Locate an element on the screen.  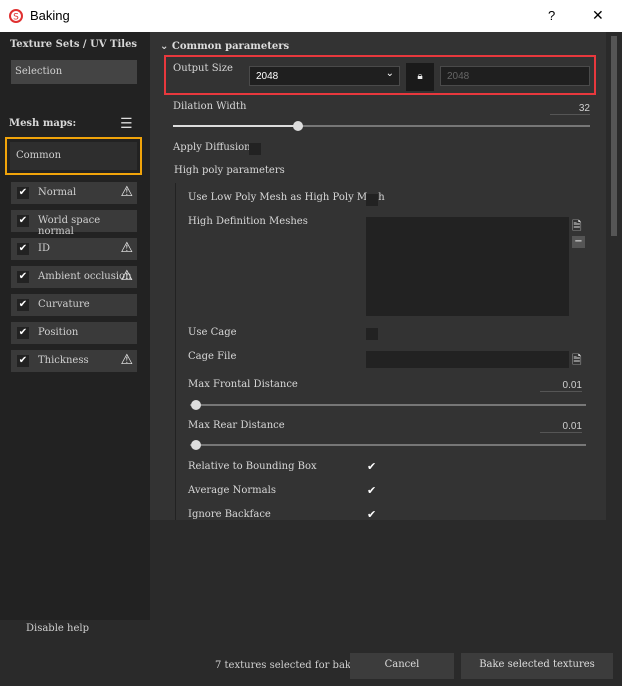
cancel-button: Cancel is located at coordinates (402, 666).